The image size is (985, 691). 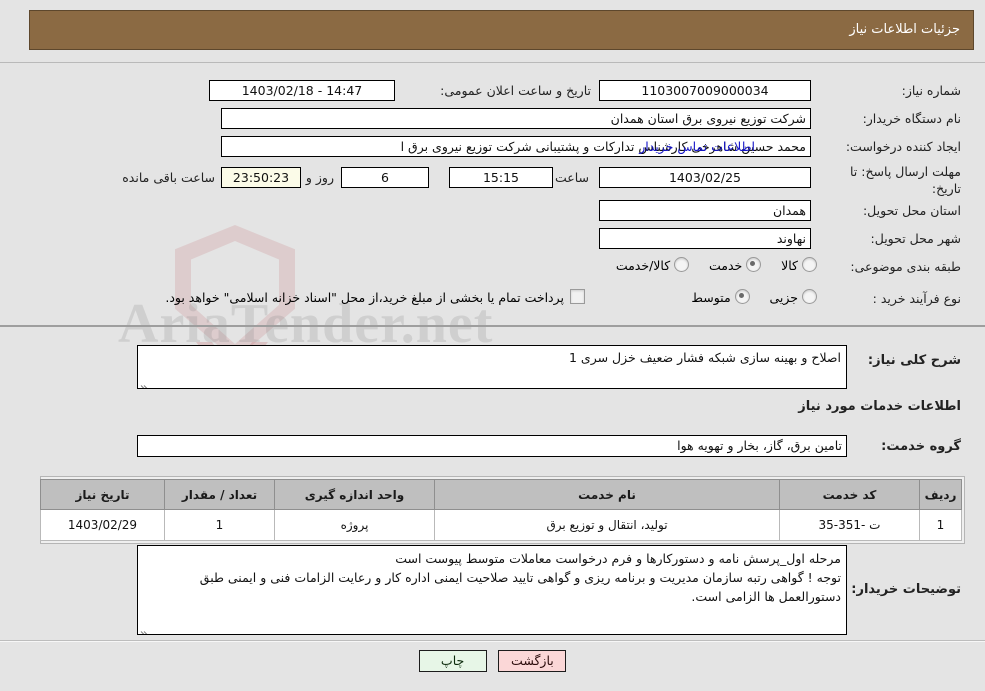 What do you see at coordinates (219, 525) in the screenshot?
I see `cell-quantity: 1` at bounding box center [219, 525].